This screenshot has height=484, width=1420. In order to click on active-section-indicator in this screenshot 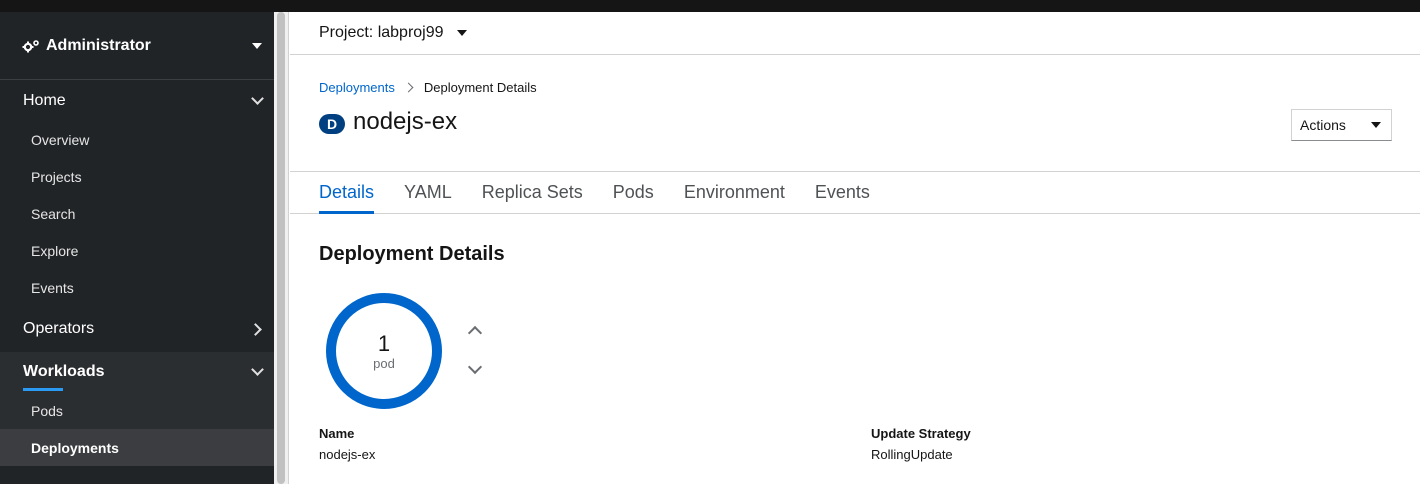, I will do `click(43, 389)`.